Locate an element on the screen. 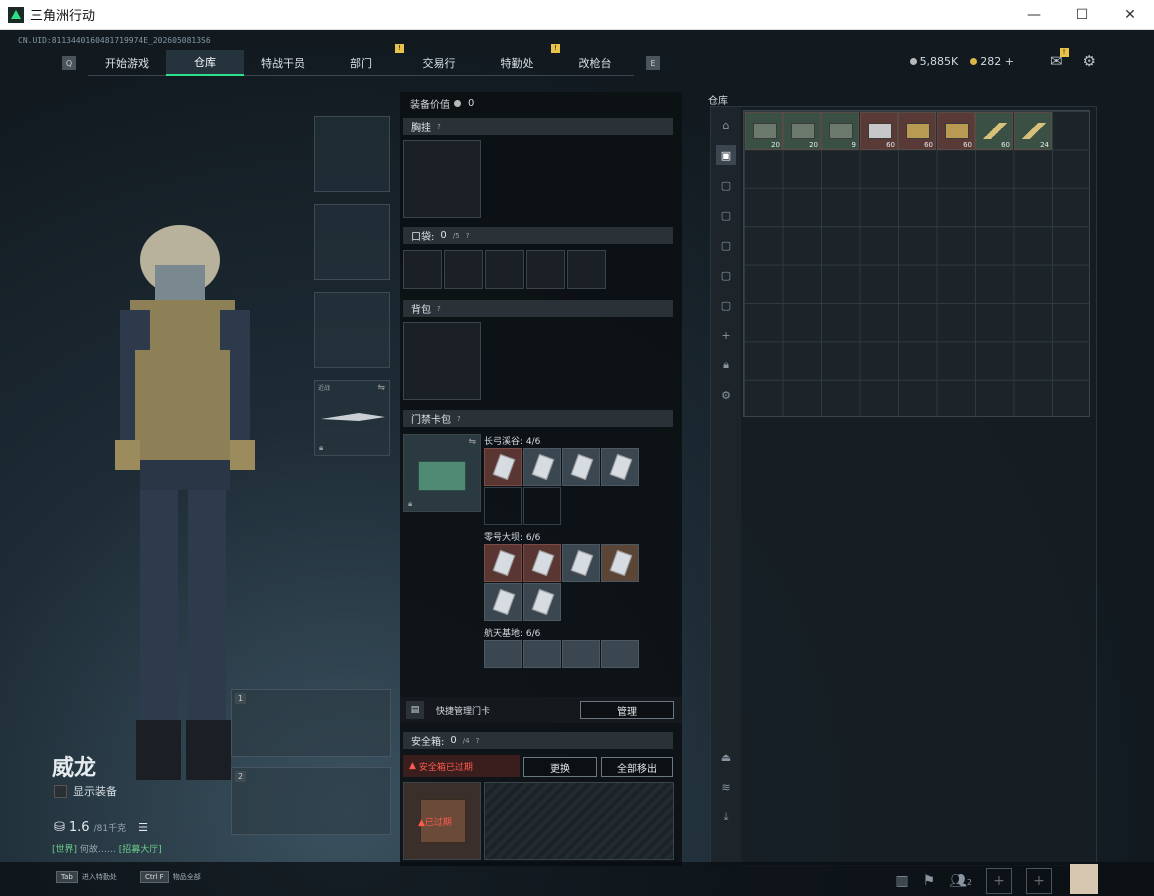 The height and width of the screenshot is (896, 1154). top-right-icons: ✉! ⚙ is located at coordinates (1073, 59).